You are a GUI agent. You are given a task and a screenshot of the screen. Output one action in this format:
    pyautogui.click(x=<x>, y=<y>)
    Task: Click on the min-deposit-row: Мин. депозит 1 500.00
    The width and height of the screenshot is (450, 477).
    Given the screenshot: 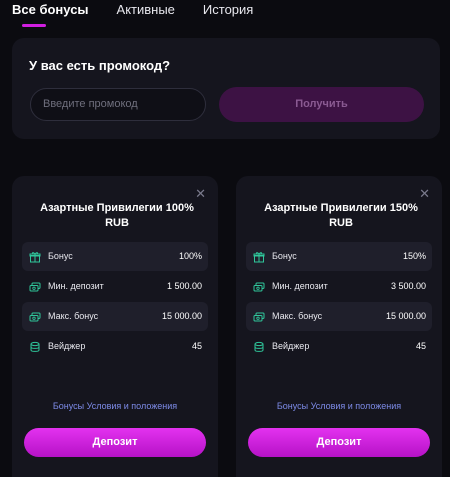 What is the action you would take?
    pyautogui.click(x=115, y=286)
    